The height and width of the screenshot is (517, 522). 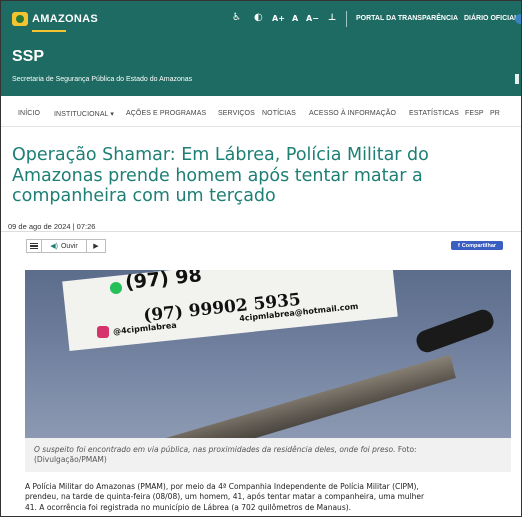 What do you see at coordinates (65, 19) in the screenshot?
I see `gov-name: AMAZONAS` at bounding box center [65, 19].